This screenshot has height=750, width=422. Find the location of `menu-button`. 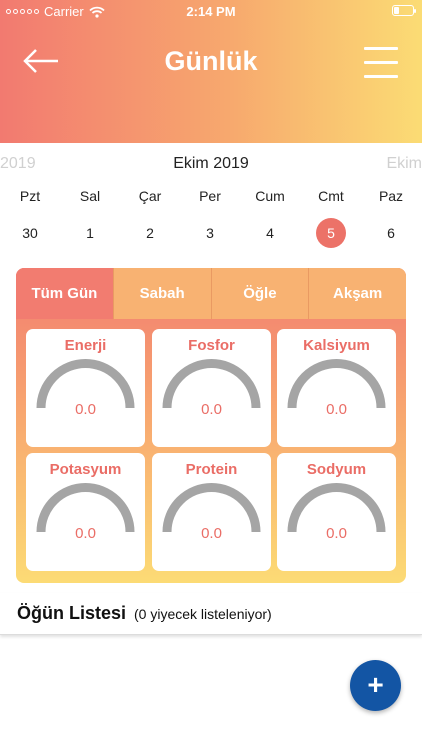

menu-button is located at coordinates (382, 62).